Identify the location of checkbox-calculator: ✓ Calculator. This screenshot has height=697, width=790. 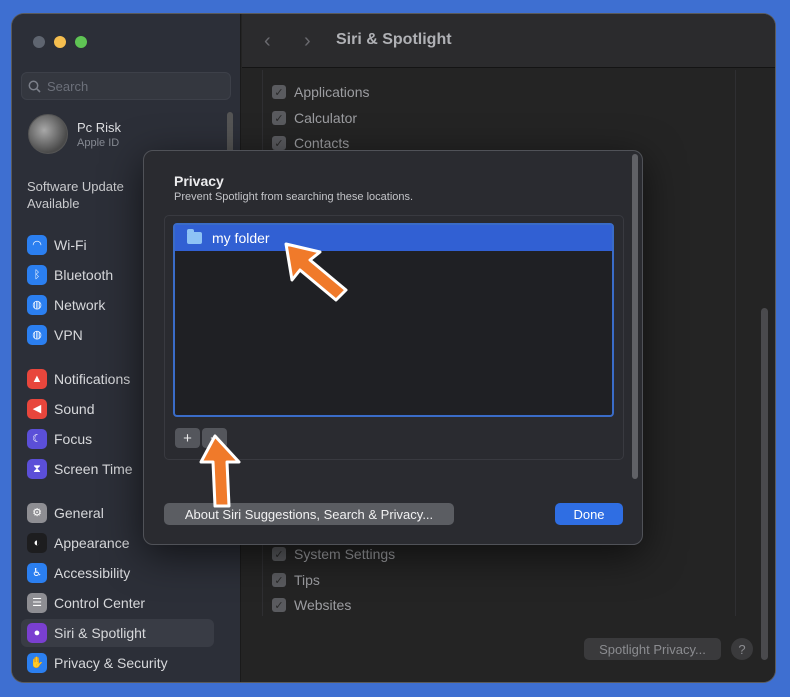
(314, 118).